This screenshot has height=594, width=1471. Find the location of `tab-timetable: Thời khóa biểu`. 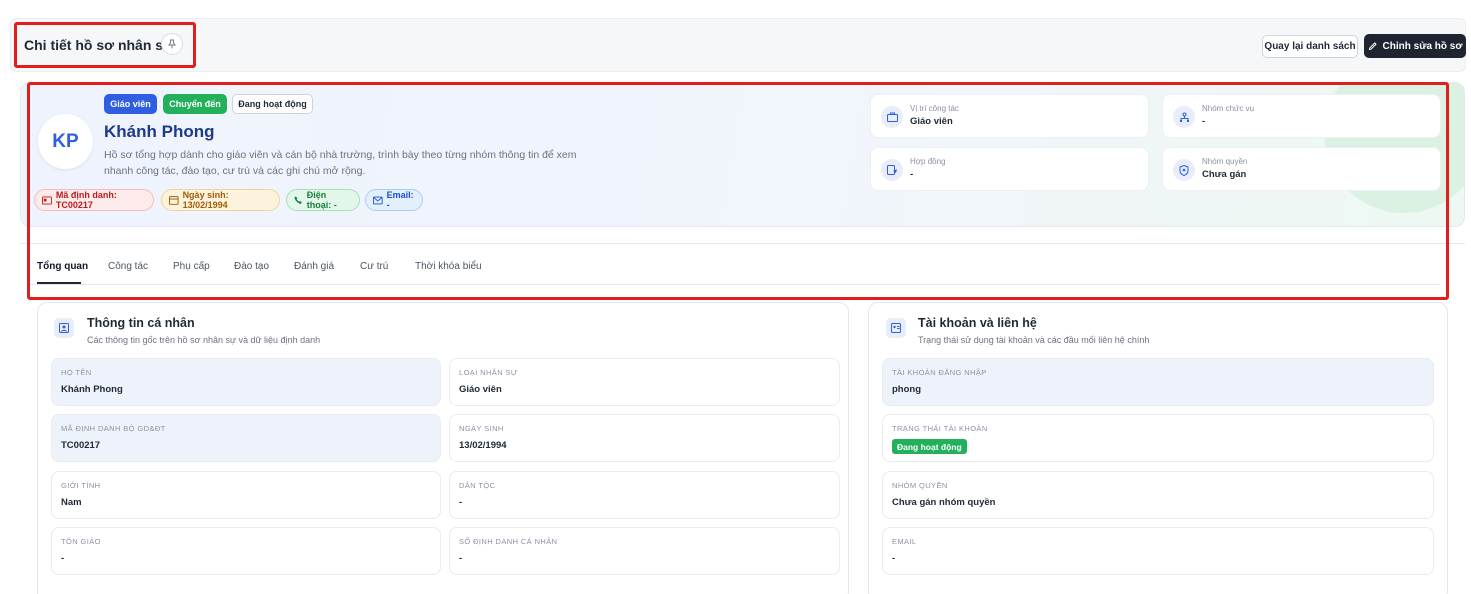

tab-timetable: Thời khóa biểu is located at coordinates (448, 266).